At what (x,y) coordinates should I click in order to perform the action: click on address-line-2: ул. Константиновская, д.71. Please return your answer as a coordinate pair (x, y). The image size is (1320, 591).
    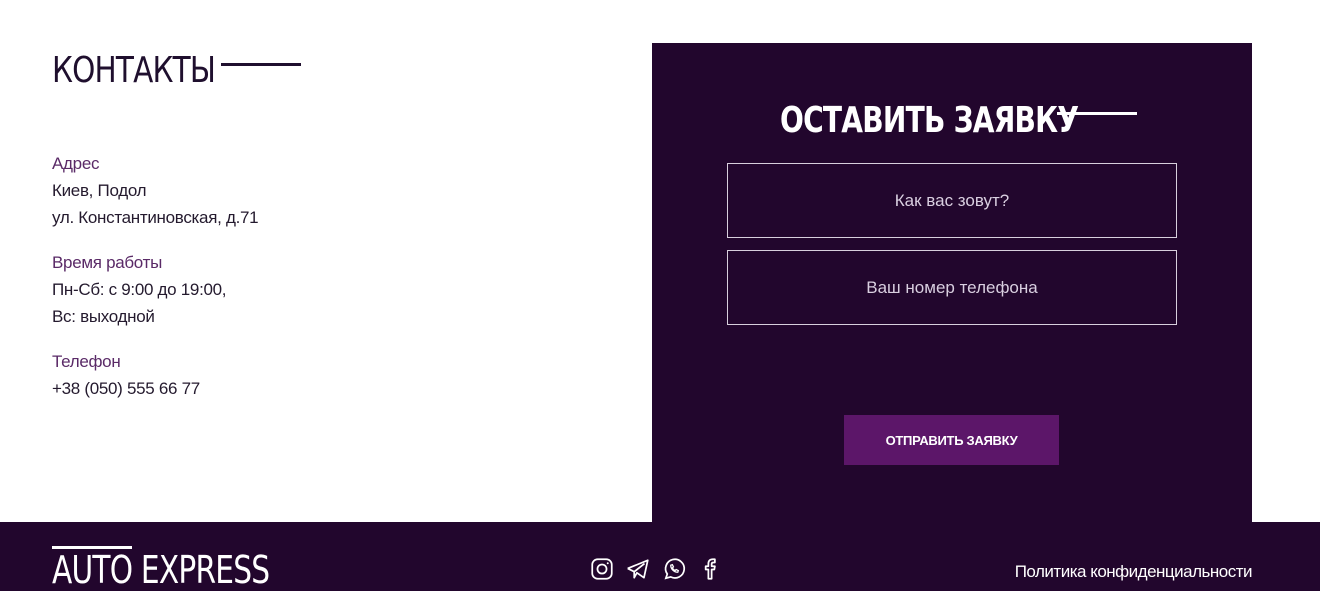
    Looking at the image, I should click on (155, 217).